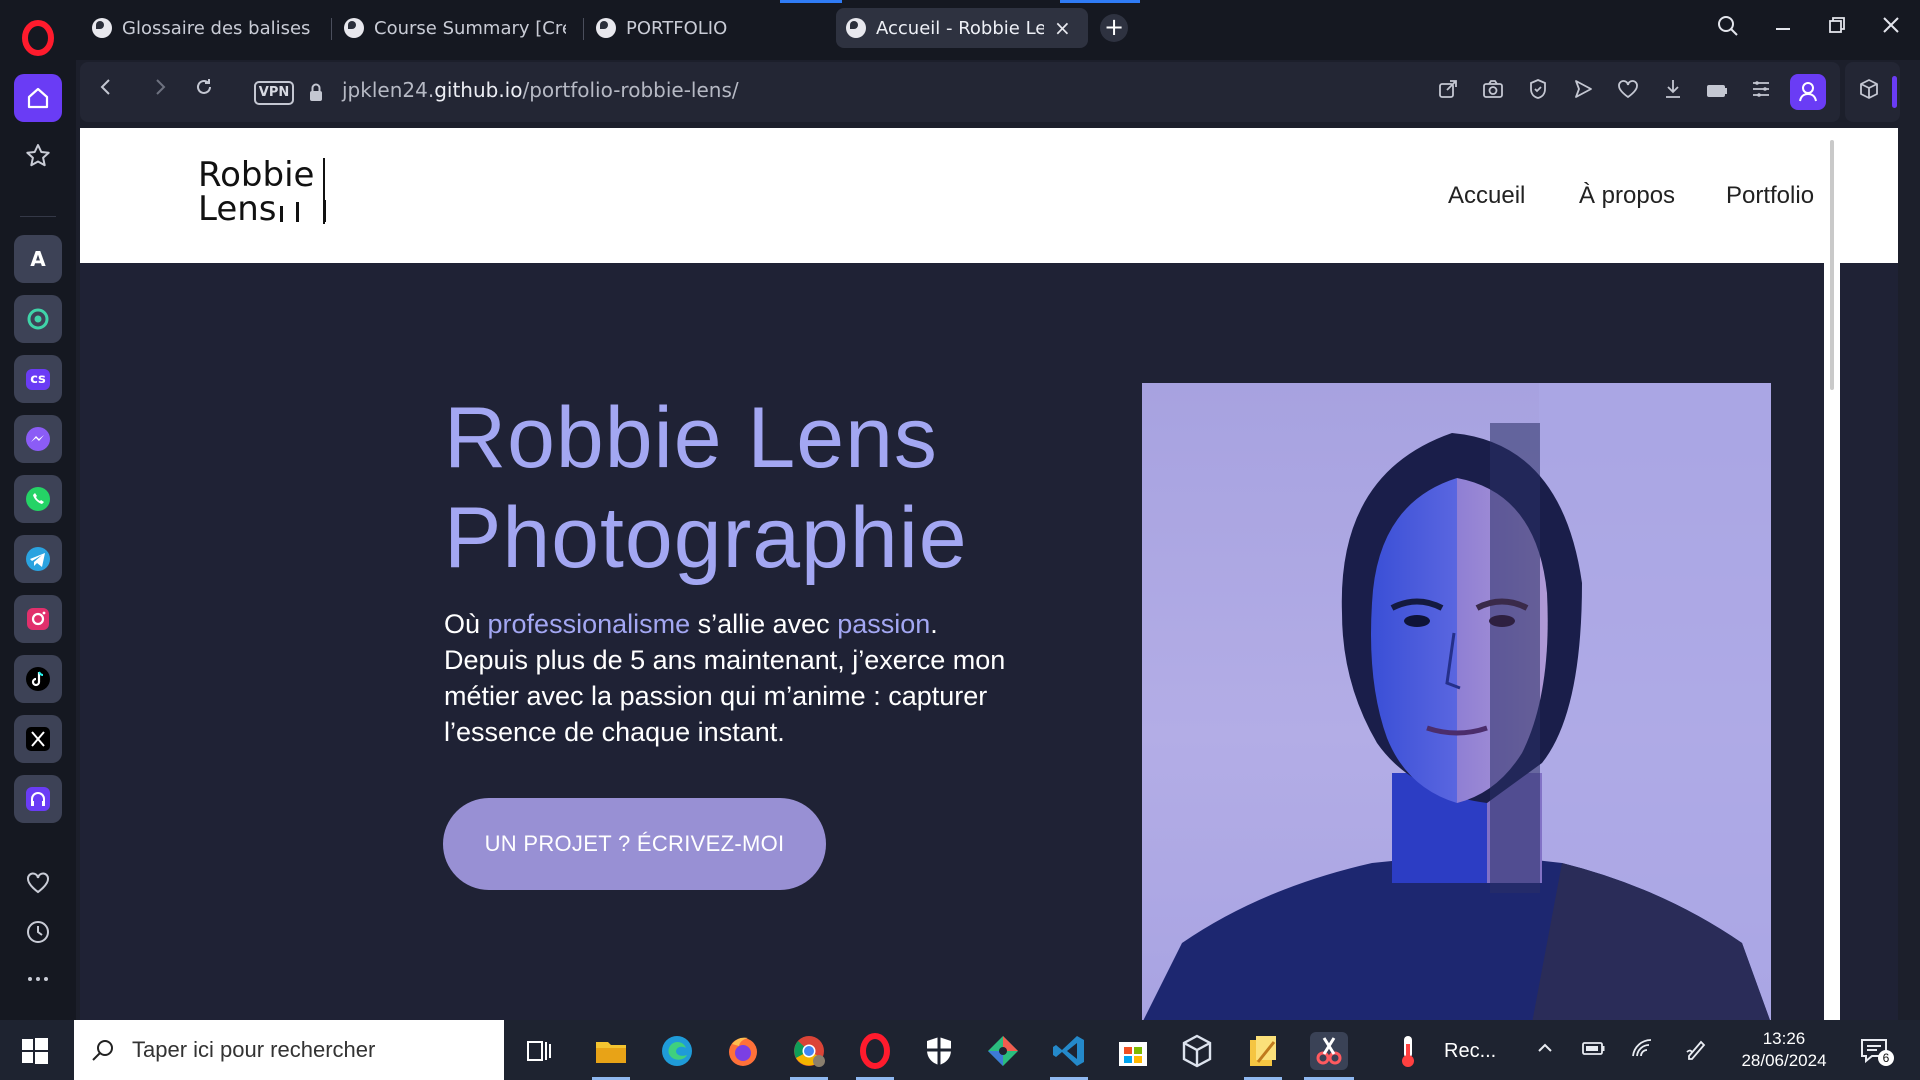  I want to click on notifications-icon: 6, so click(1876, 1051).